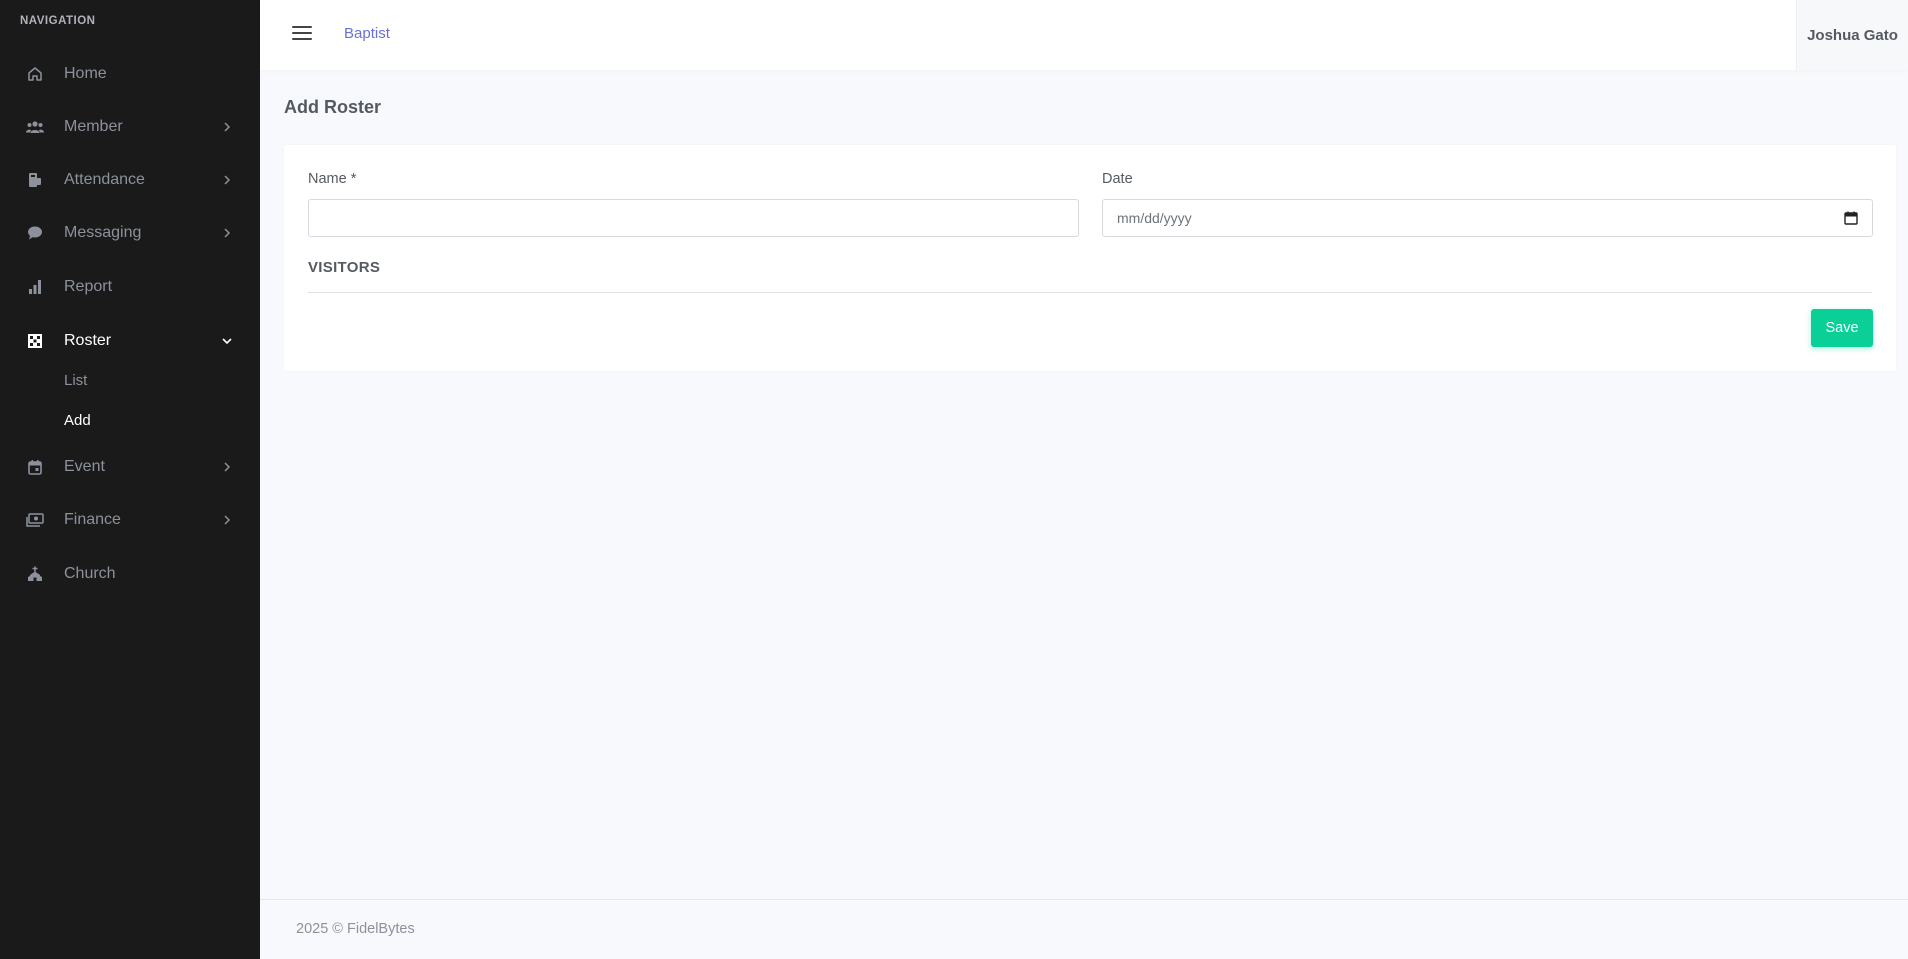 This screenshot has width=1908, height=959. What do you see at coordinates (130, 74) in the screenshot?
I see `sidebar-item-home: Home` at bounding box center [130, 74].